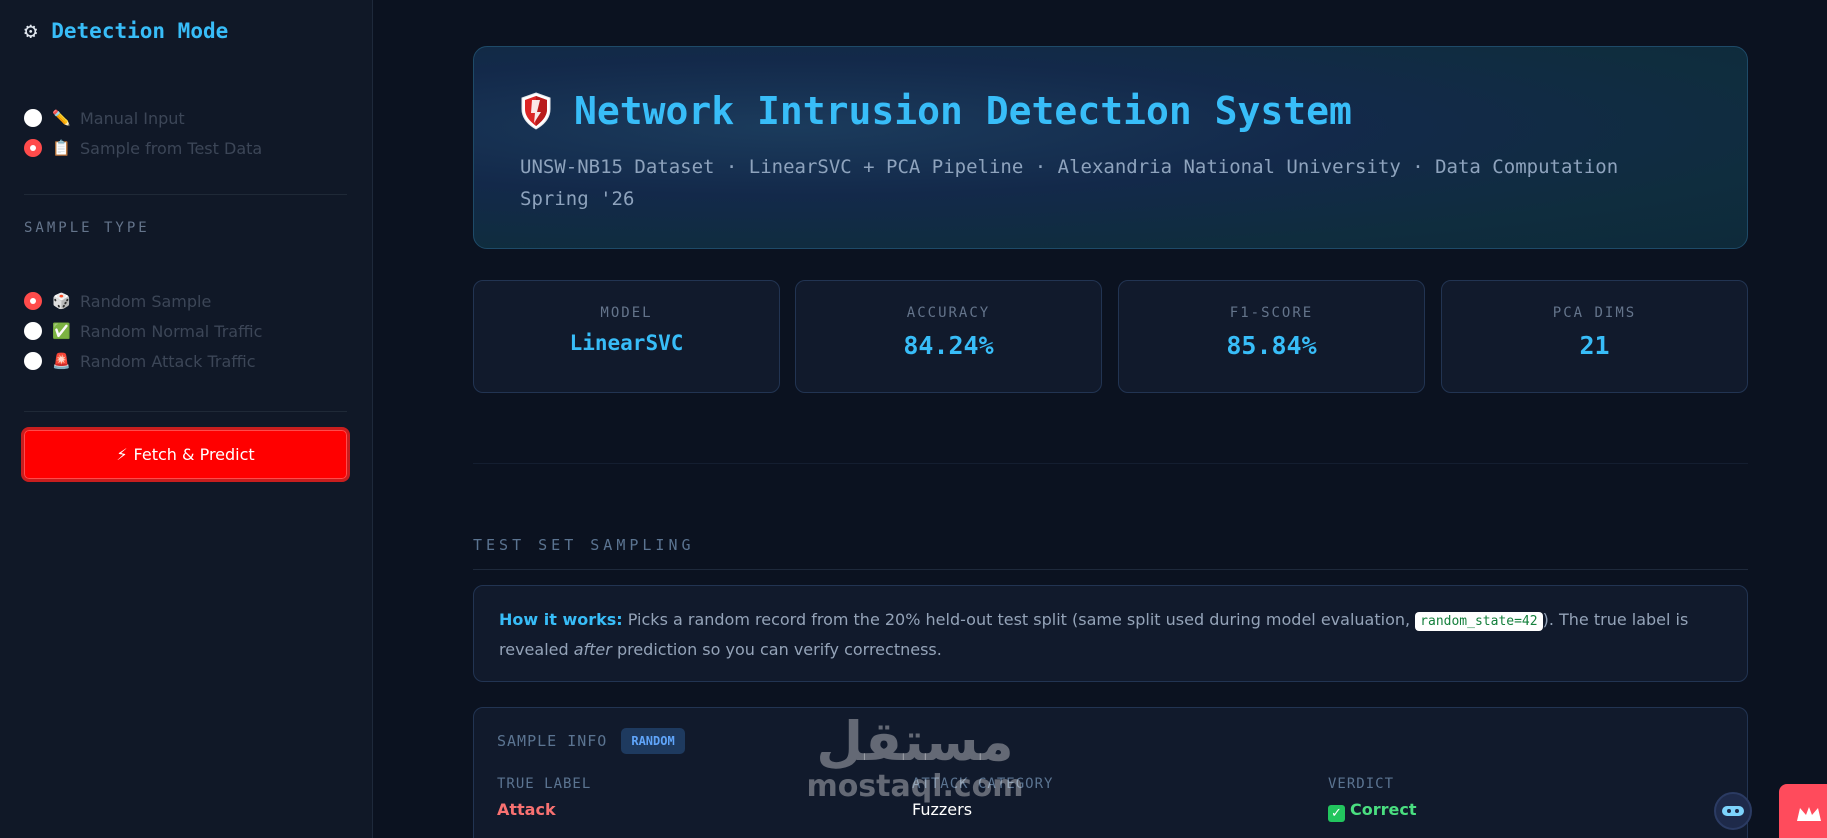 This screenshot has width=1827, height=838. What do you see at coordinates (122, 454) in the screenshot?
I see `lightning-icon: ⚡` at bounding box center [122, 454].